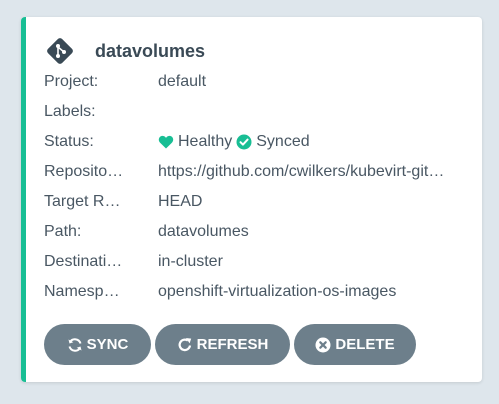 The image size is (499, 404). Describe the element at coordinates (182, 81) in the screenshot. I see `field-value: default` at that location.